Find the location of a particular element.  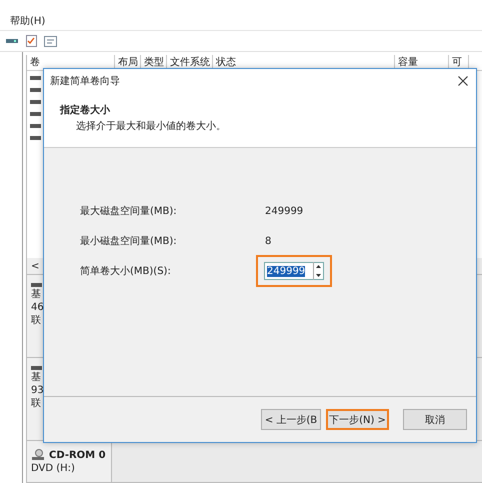

wizard-button: 取消 is located at coordinates (435, 419).